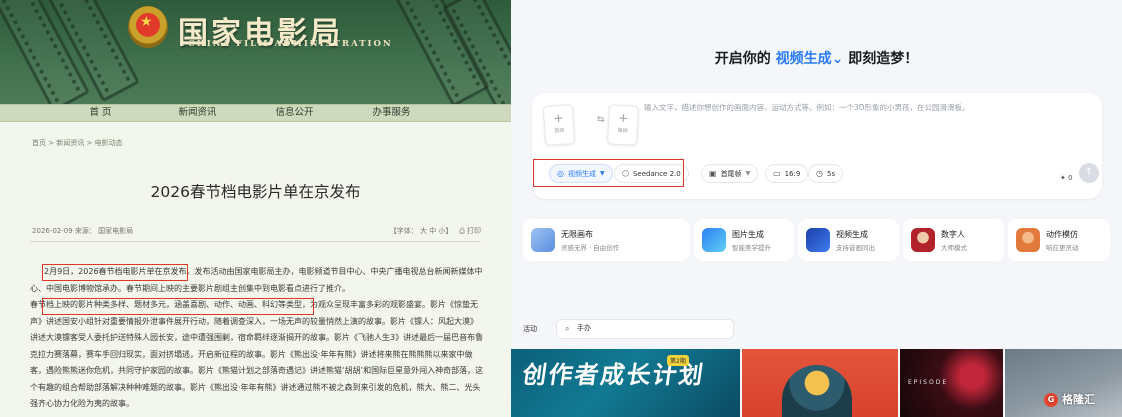 This screenshot has height=417, width=1122. What do you see at coordinates (883, 59) in the screenshot?
I see `headline-suffix: 即刻造梦！` at bounding box center [883, 59].